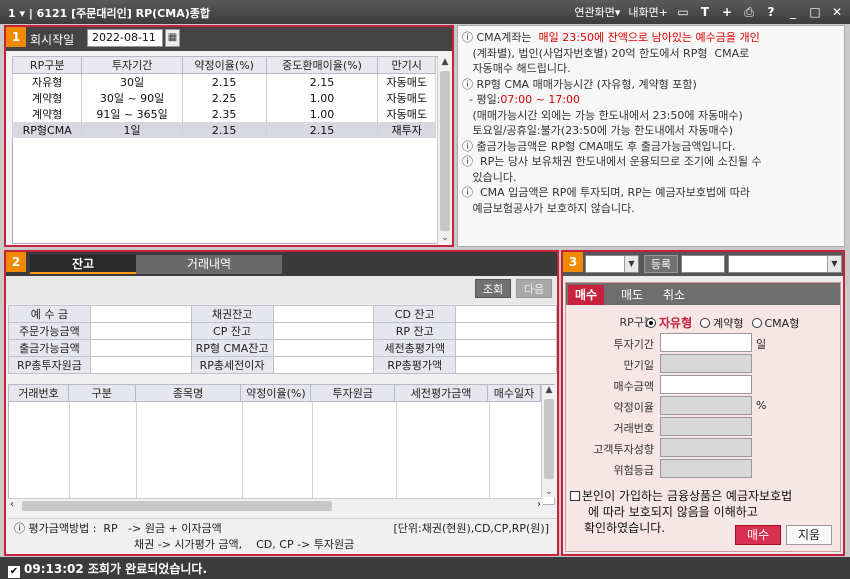  What do you see at coordinates (177, 506) in the screenshot?
I see `hscroll-thumb` at bounding box center [177, 506].